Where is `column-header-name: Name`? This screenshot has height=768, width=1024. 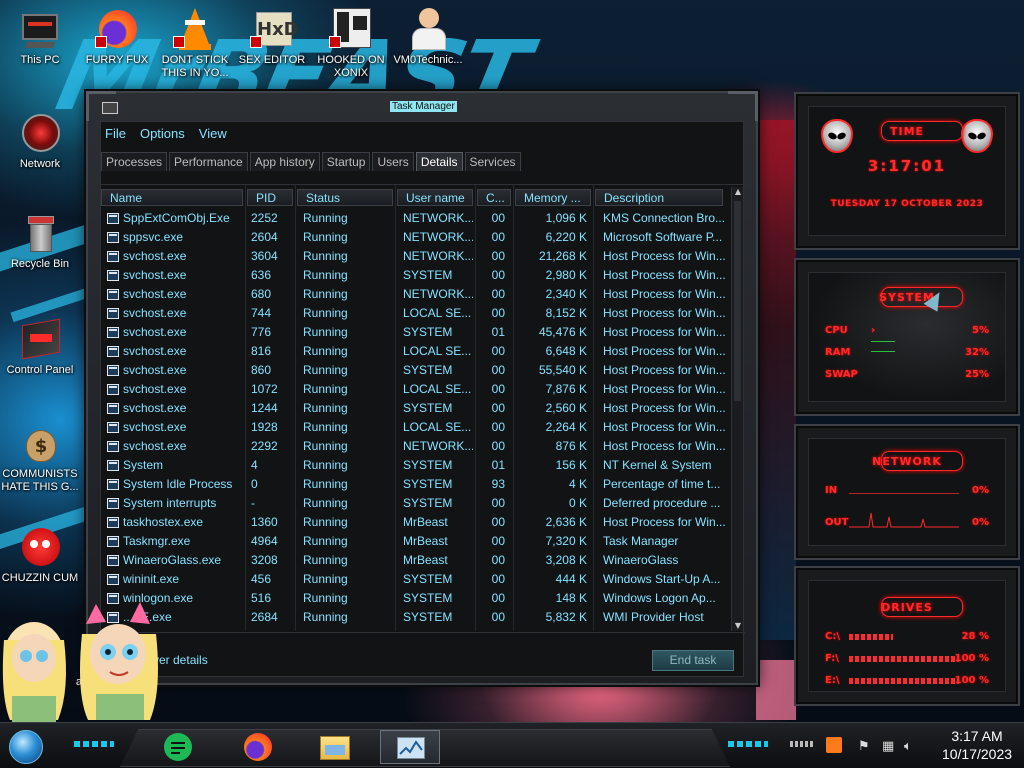
column-header-name: Name is located at coordinates (172, 197).